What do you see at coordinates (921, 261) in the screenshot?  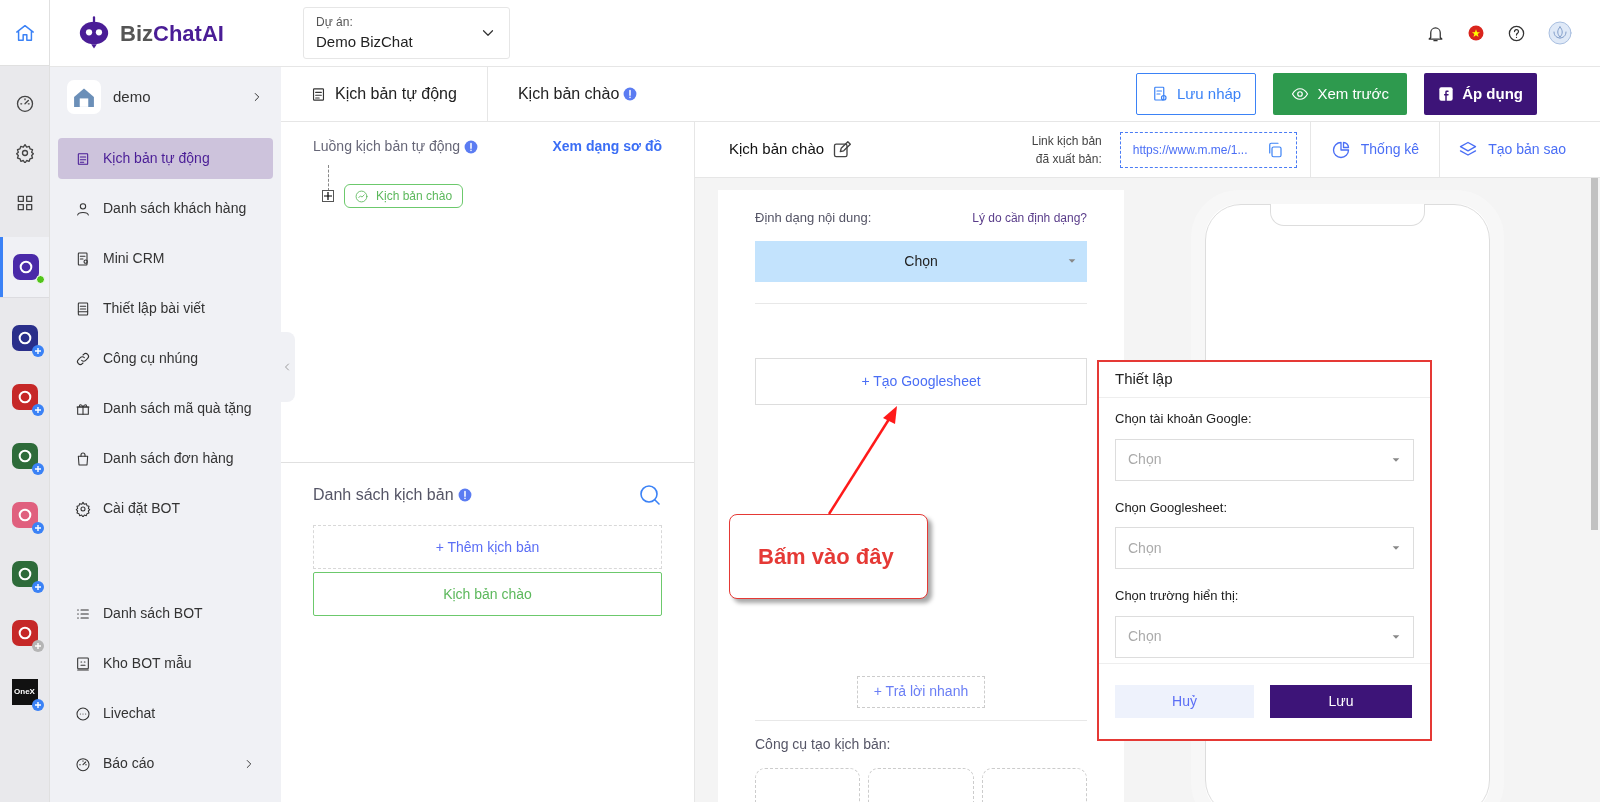 I see `format-select: Chọn` at bounding box center [921, 261].